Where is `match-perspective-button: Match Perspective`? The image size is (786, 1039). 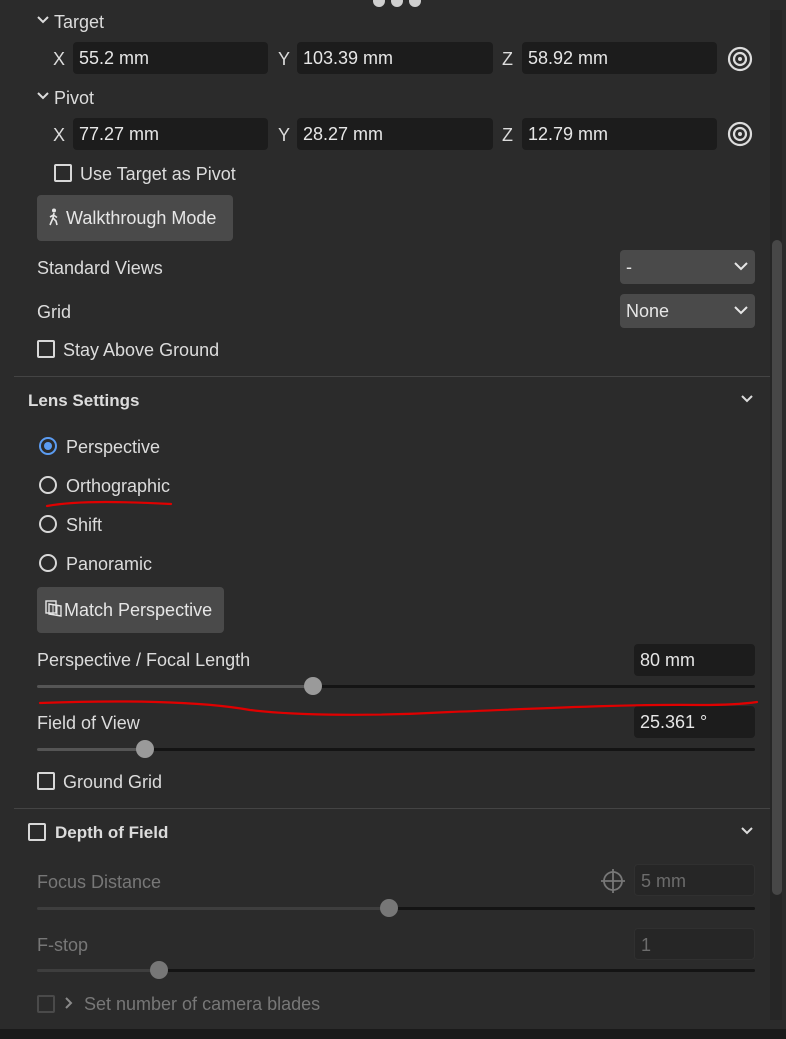 match-perspective-button: Match Perspective is located at coordinates (130, 610).